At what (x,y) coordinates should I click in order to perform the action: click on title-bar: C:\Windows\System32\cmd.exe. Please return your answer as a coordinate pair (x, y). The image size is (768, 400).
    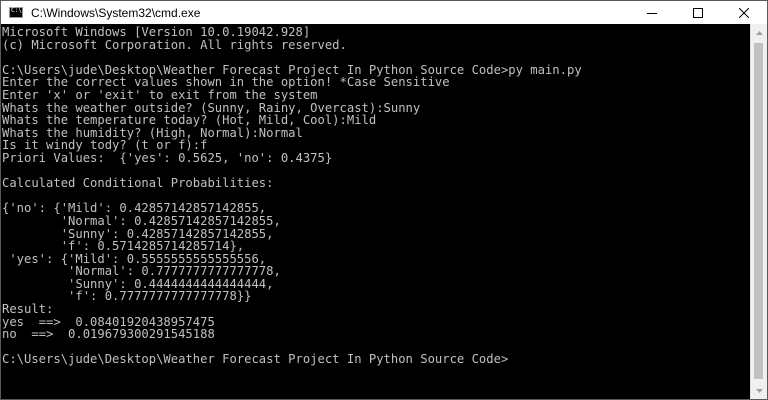
    Looking at the image, I should click on (384, 12).